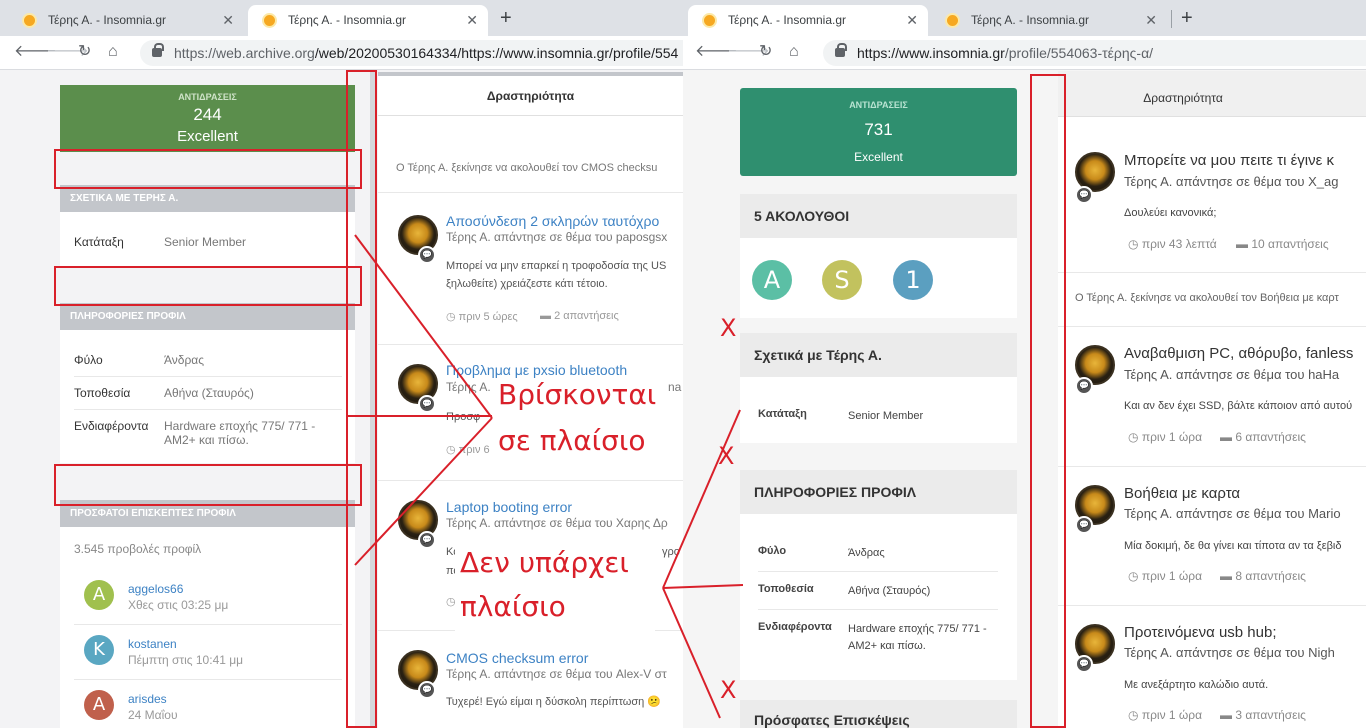  I want to click on annotation-text: Βρίσκονται, so click(577, 394).